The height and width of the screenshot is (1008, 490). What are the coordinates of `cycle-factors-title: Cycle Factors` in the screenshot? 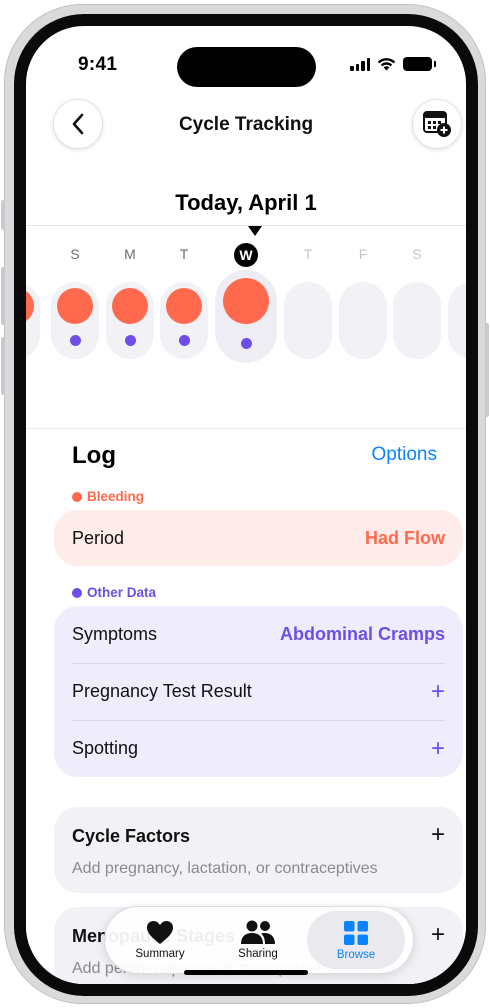 It's located at (131, 836).